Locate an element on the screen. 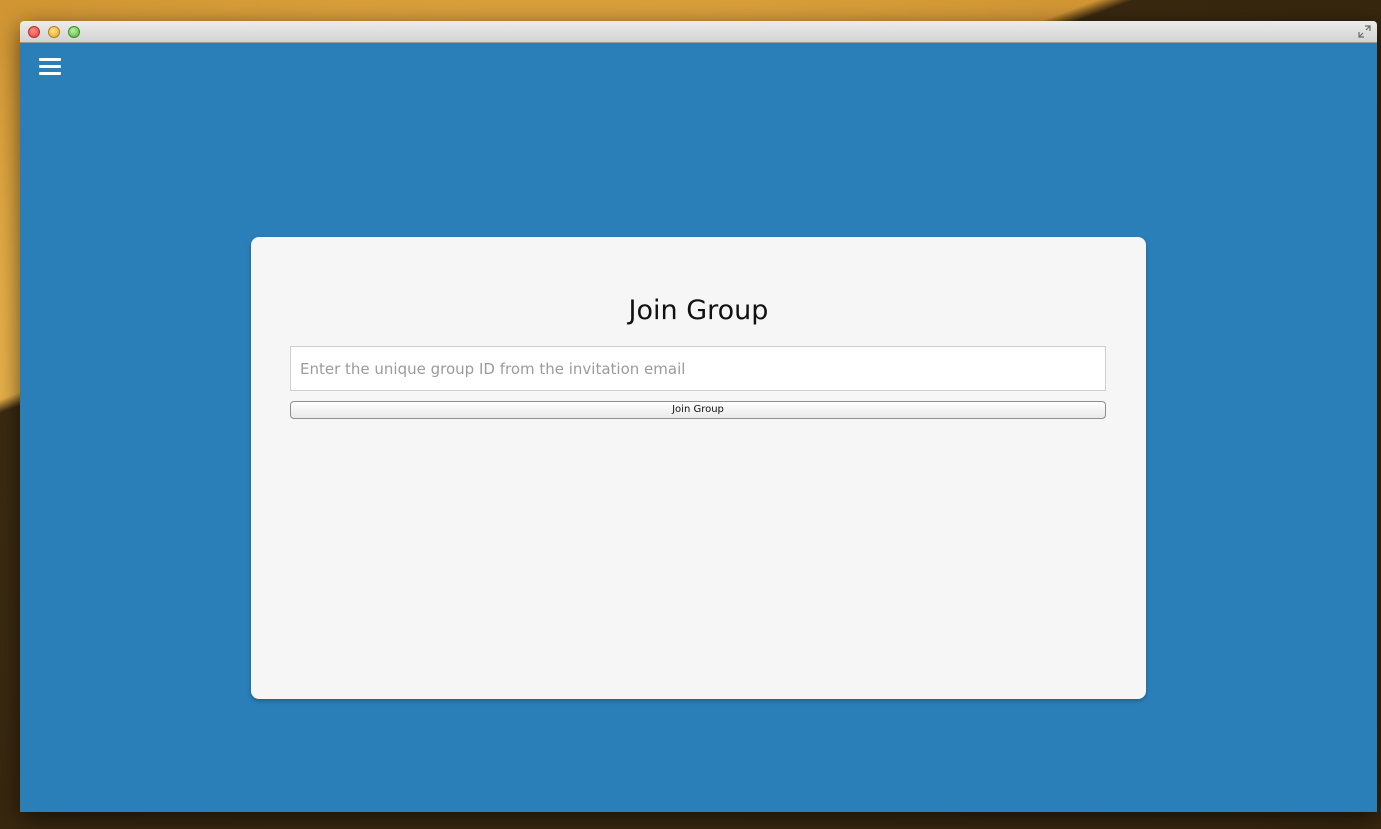 The width and height of the screenshot is (1381, 829). close-window-button is located at coordinates (34, 32).